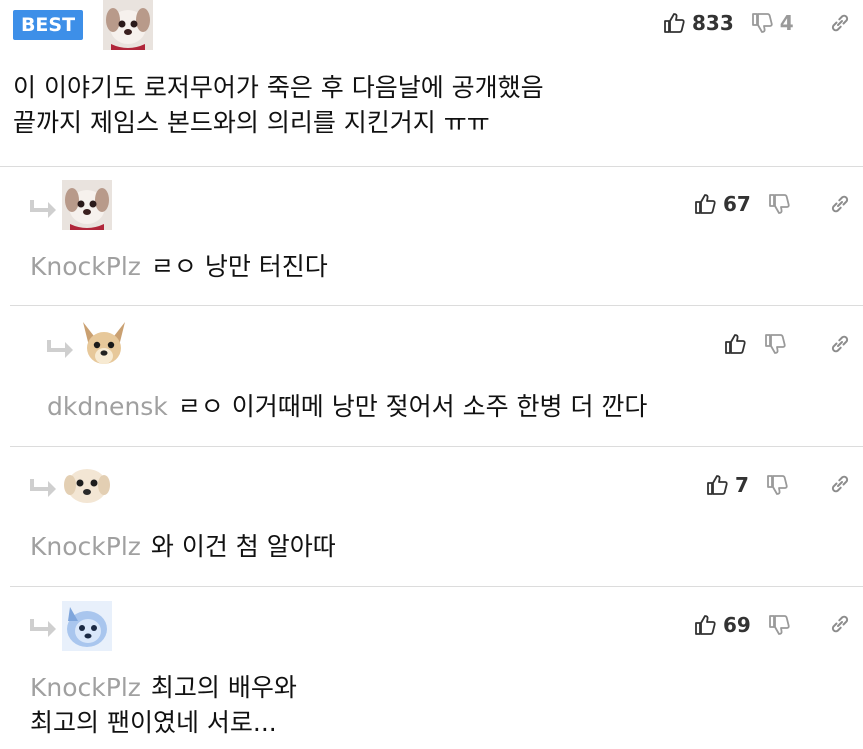 Image resolution: width=863 pixels, height=749 pixels. What do you see at coordinates (239, 266) in the screenshot?
I see `comment-text-line: ㄹㅇ 낭만 터진다` at bounding box center [239, 266].